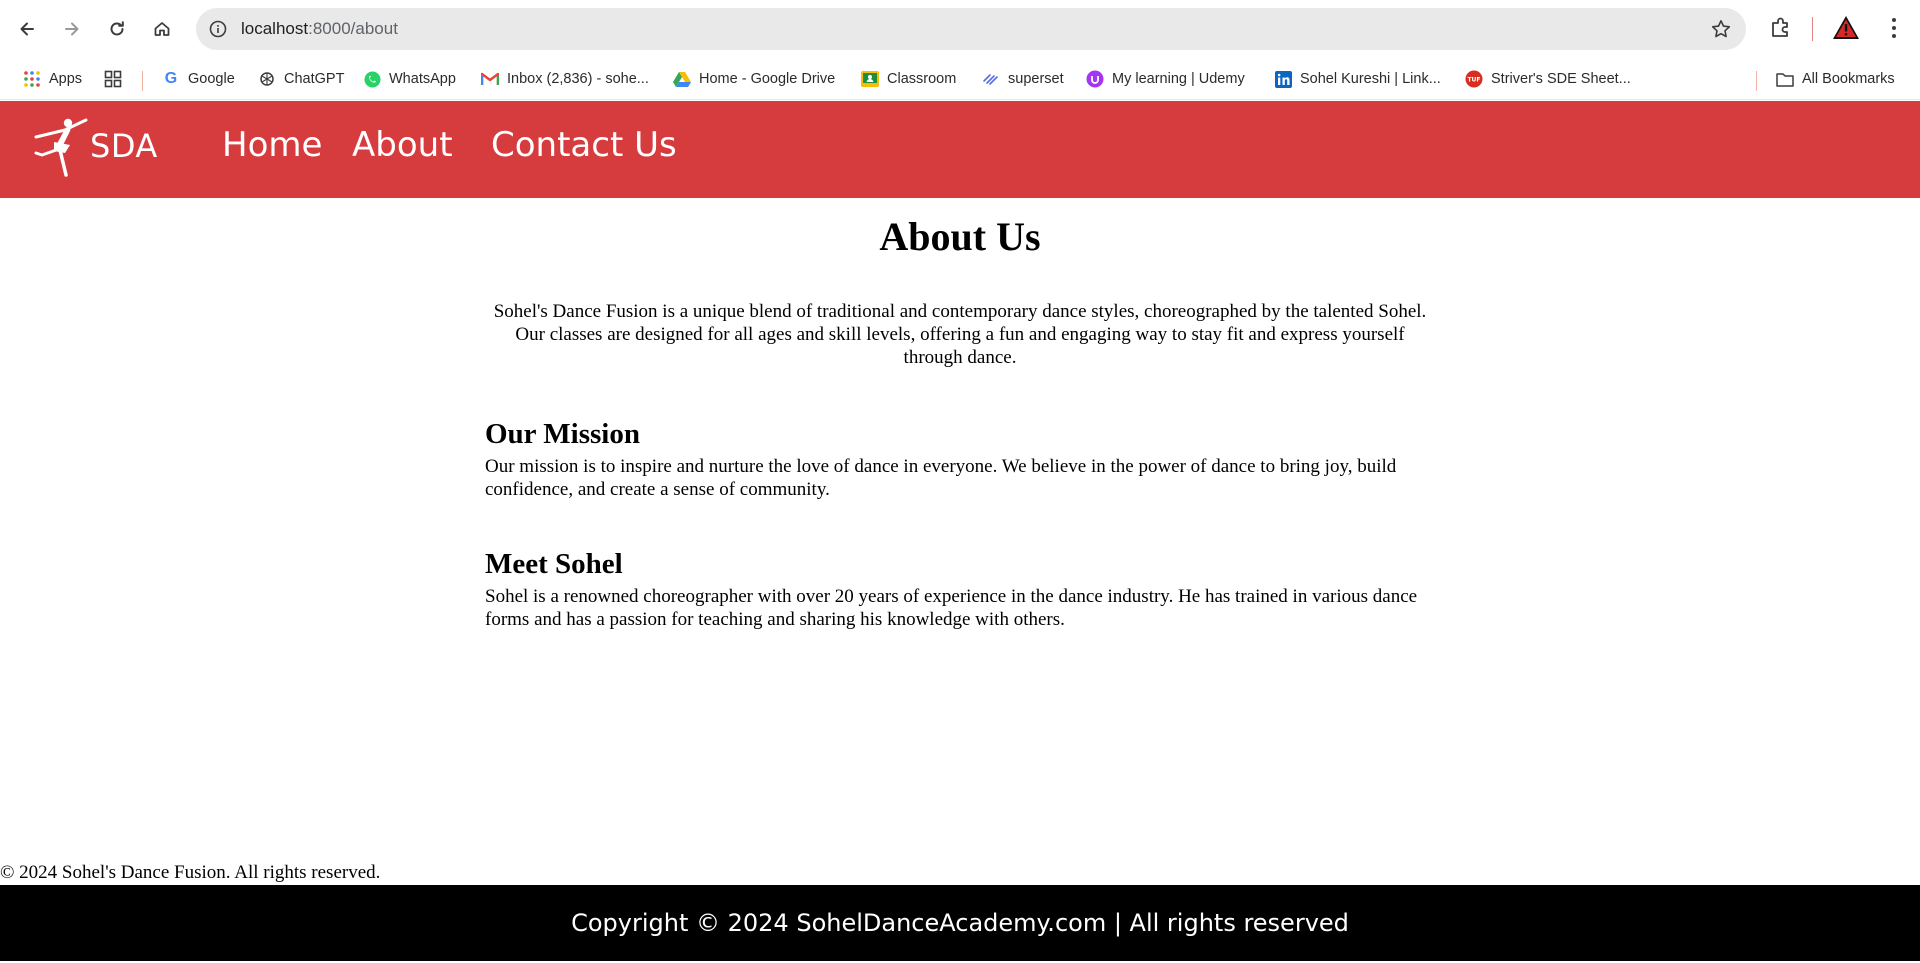  I want to click on nav-about: About, so click(402, 145).